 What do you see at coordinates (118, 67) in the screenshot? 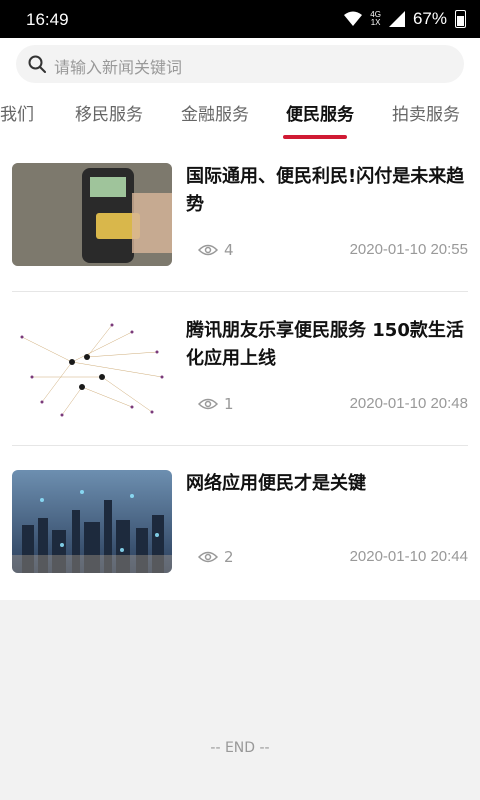
I see `search-placeholder: 请输入新闻关键词` at bounding box center [118, 67].